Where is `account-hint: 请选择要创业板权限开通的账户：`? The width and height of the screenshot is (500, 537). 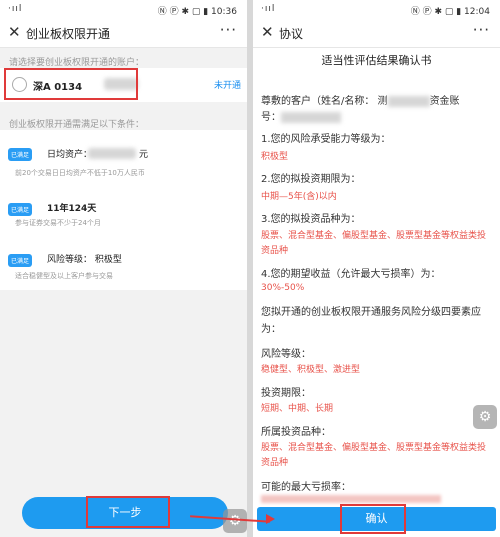
account-hint: 请选择要创业板权限开通的账户： is located at coordinates (77, 63).